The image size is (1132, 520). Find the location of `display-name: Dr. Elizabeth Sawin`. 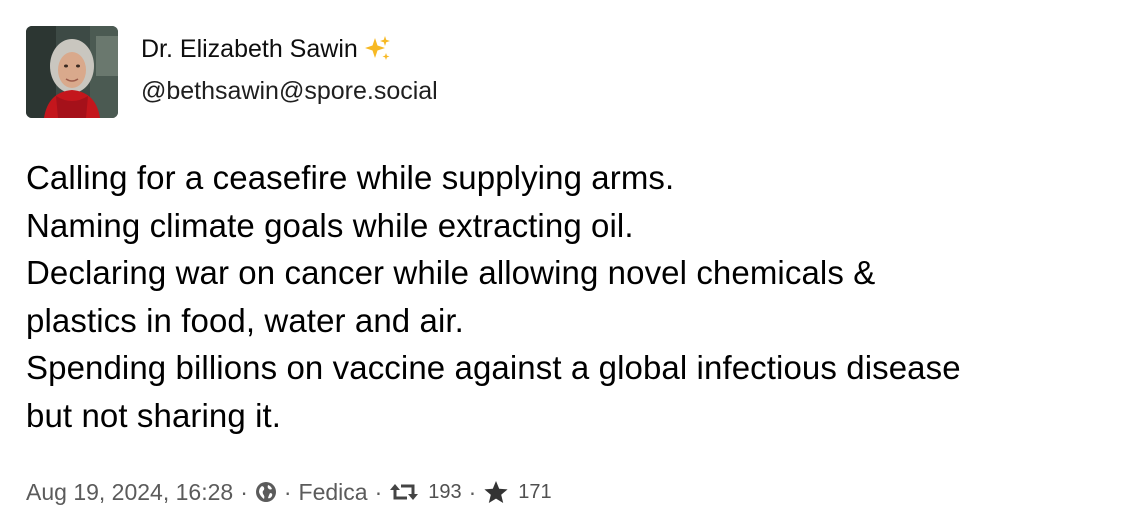

display-name: Dr. Elizabeth Sawin is located at coordinates (249, 48).